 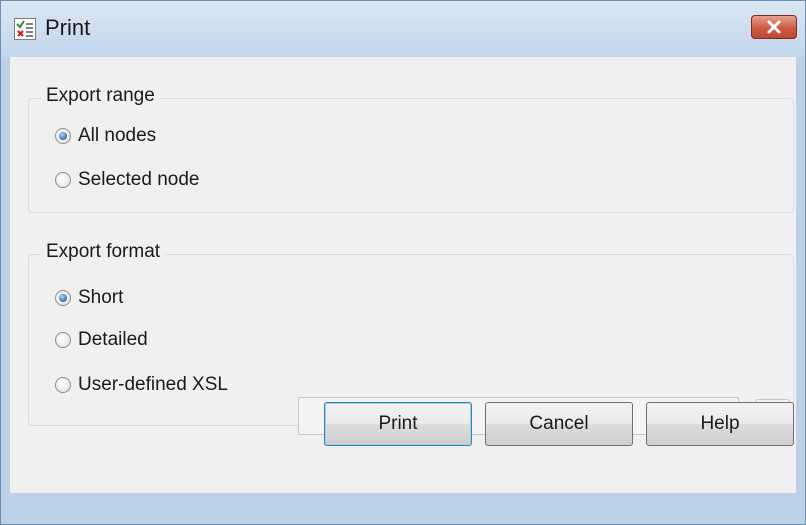 What do you see at coordinates (720, 424) in the screenshot?
I see `help-button: Help` at bounding box center [720, 424].